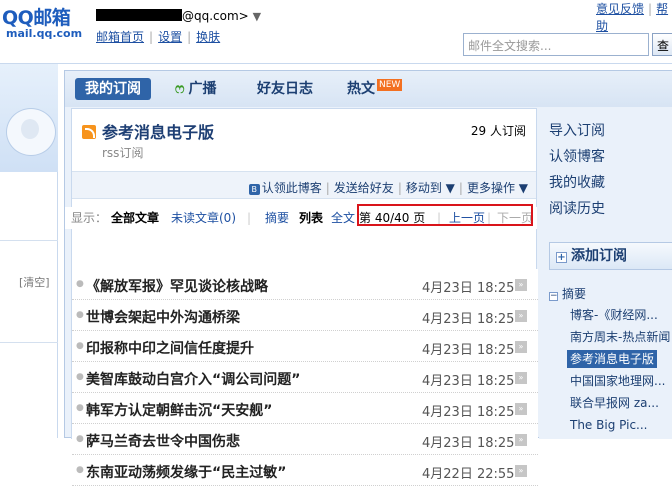  I want to click on blog-icon: B, so click(254, 189).